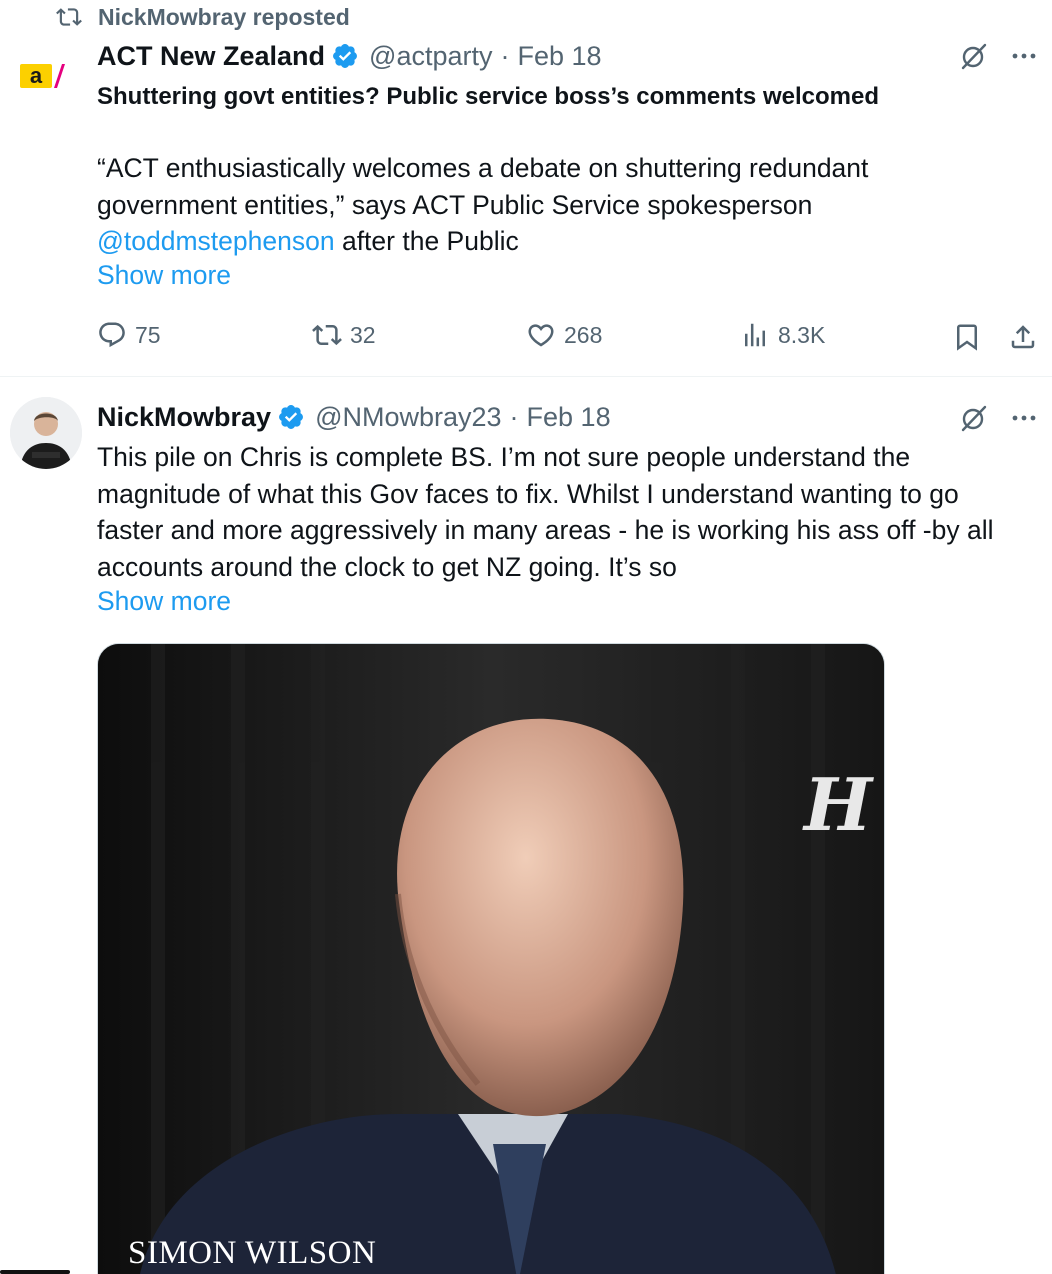 This screenshot has width=1052, height=1274. I want to click on act-avatar: a, so click(42, 76).